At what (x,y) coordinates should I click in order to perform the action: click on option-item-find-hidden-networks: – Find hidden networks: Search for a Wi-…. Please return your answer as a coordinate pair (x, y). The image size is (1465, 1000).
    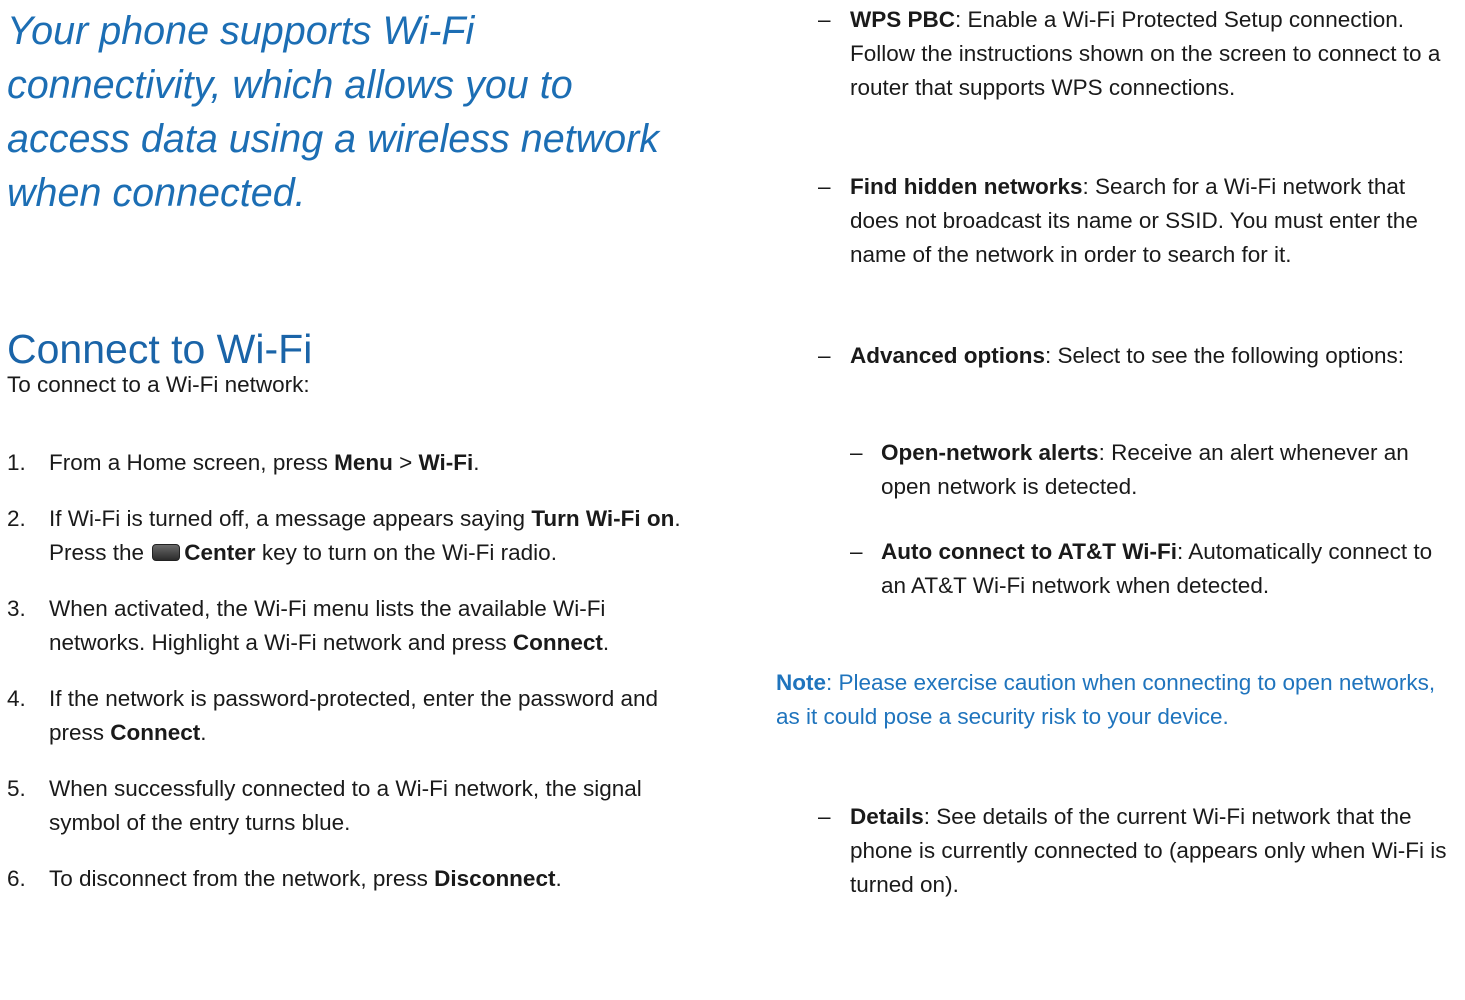
    Looking at the image, I should click on (1116, 221).